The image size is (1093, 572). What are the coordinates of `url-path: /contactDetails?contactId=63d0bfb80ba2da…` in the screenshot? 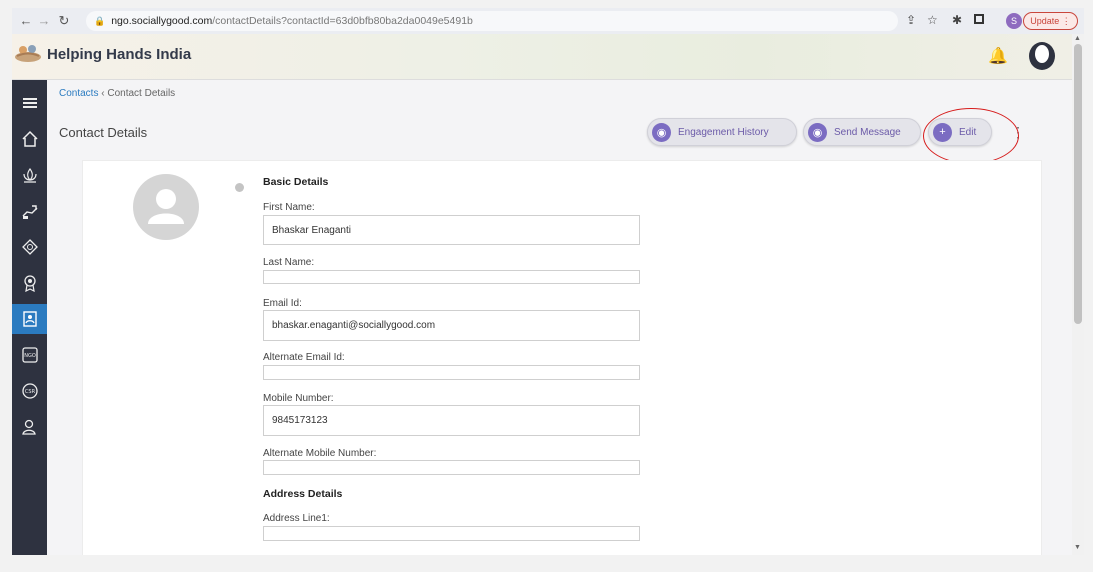 It's located at (342, 21).